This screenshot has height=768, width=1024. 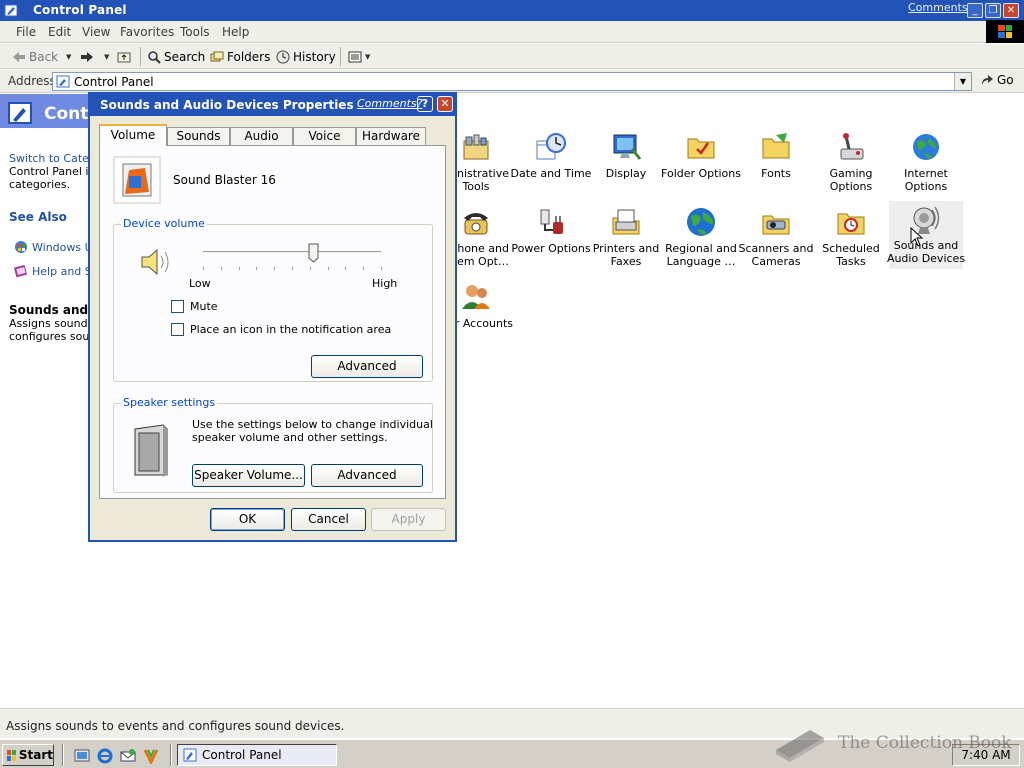 I want to click on cp-item-date-time: Date and Time, so click(x=551, y=164).